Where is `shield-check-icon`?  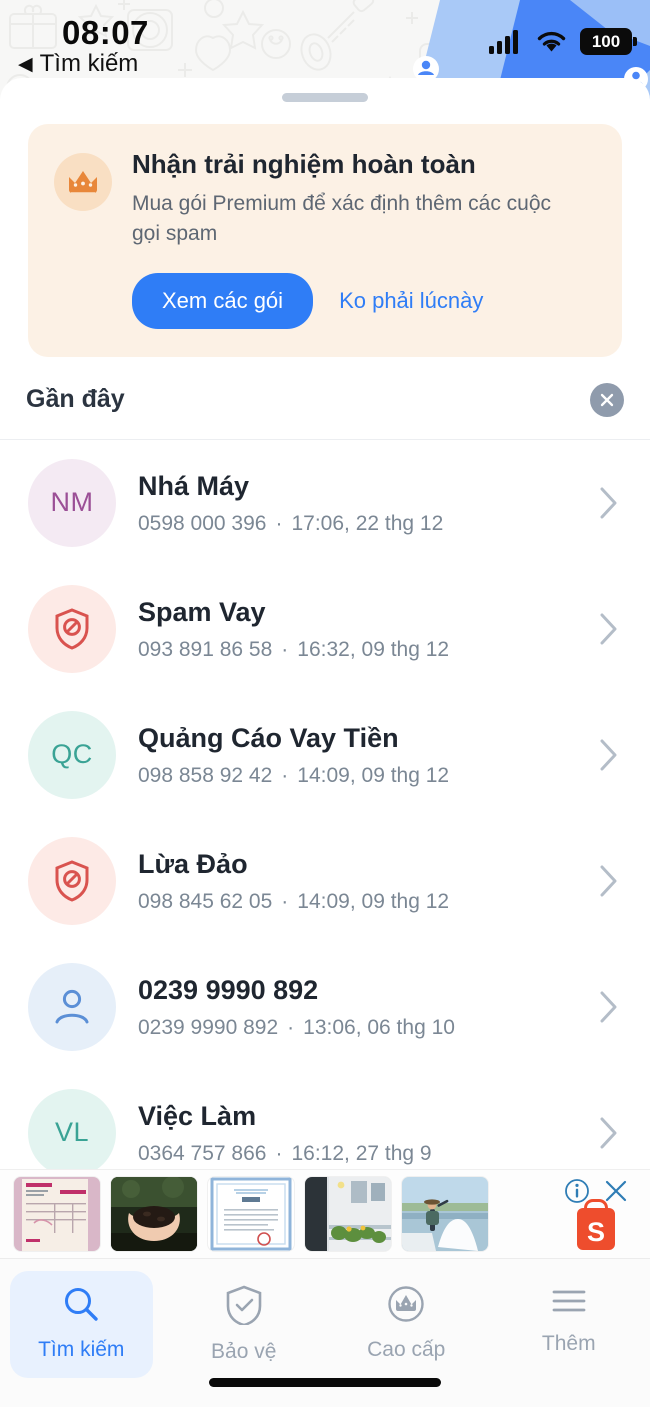 shield-check-icon is located at coordinates (244, 1307).